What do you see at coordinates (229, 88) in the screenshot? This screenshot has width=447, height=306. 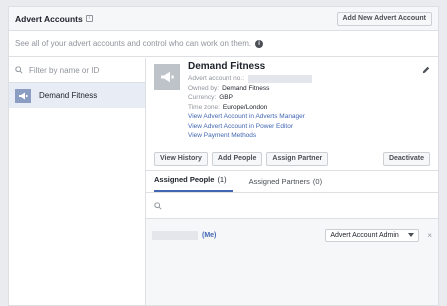 I see `owner-row: Owned by: Demand Fitness` at bounding box center [229, 88].